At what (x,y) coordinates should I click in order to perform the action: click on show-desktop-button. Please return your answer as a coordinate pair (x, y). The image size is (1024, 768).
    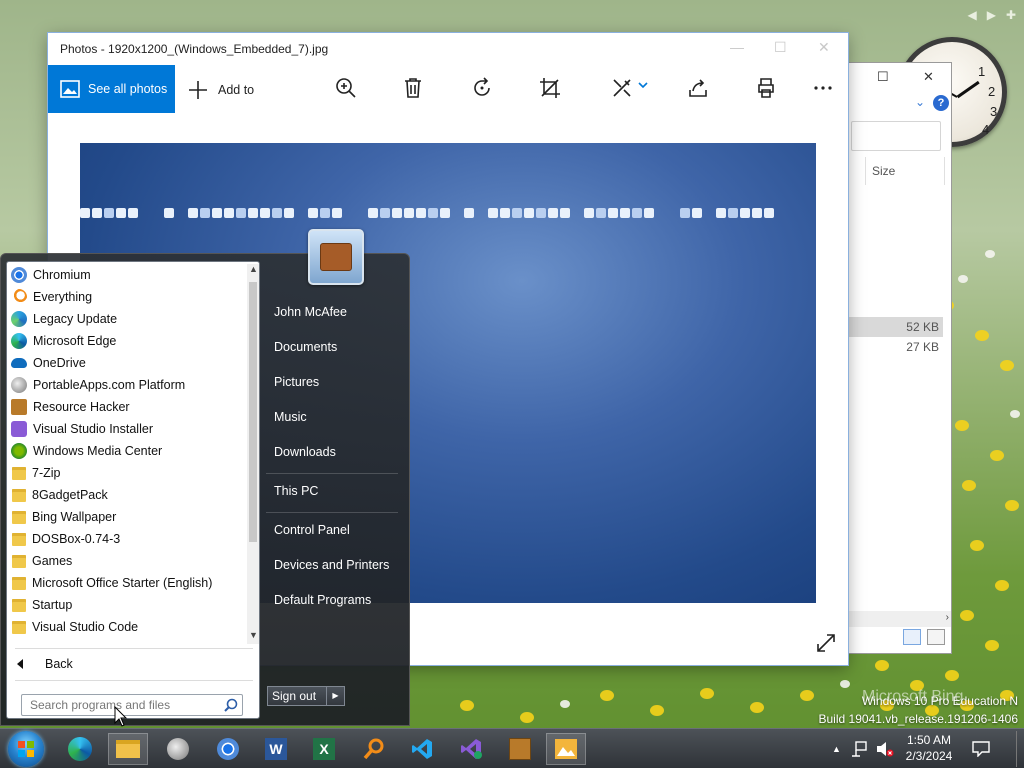
    Looking at the image, I should click on (1020, 749).